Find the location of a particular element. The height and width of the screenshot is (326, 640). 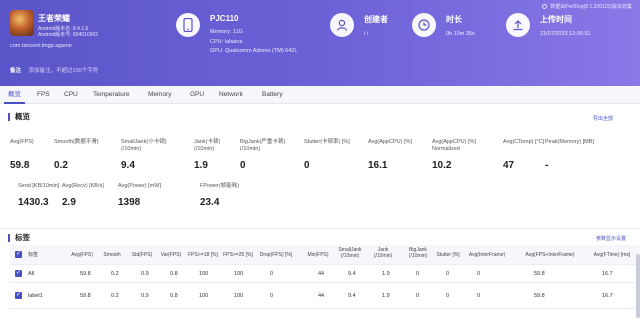

version-notice-text: 数据由PerfDog(8.1.230120)版本收集 is located at coordinates (591, 7).